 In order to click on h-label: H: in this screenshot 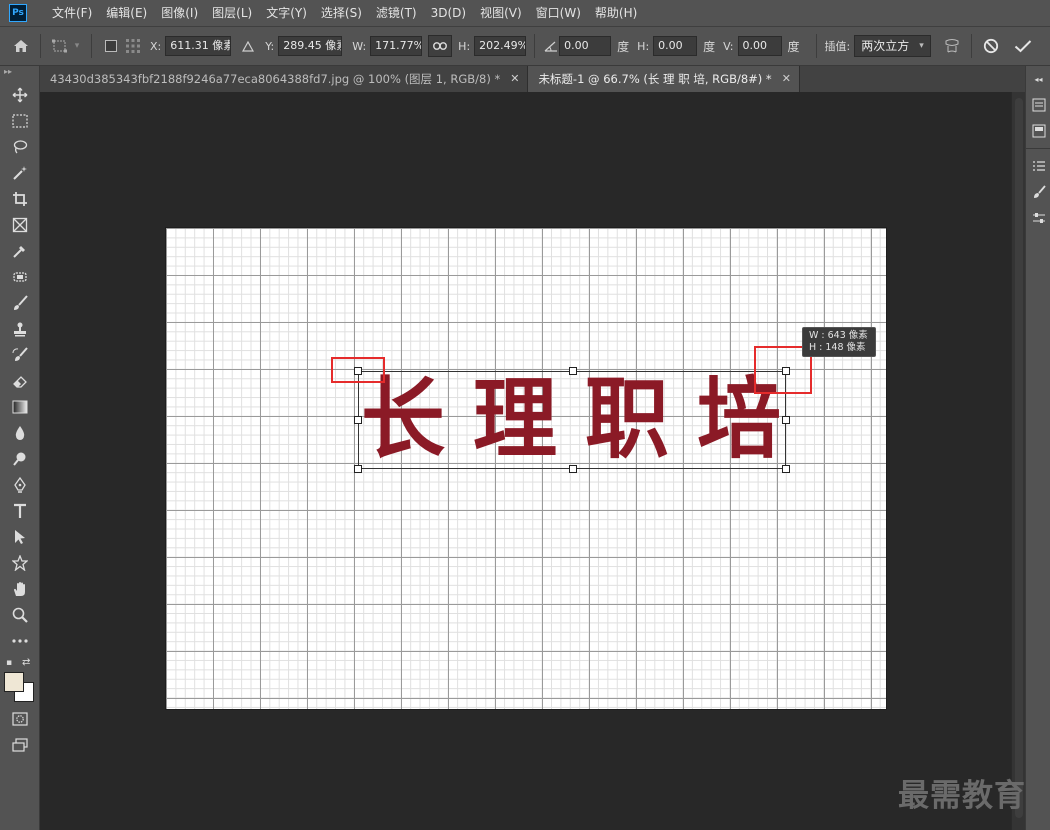, I will do `click(464, 46)`.